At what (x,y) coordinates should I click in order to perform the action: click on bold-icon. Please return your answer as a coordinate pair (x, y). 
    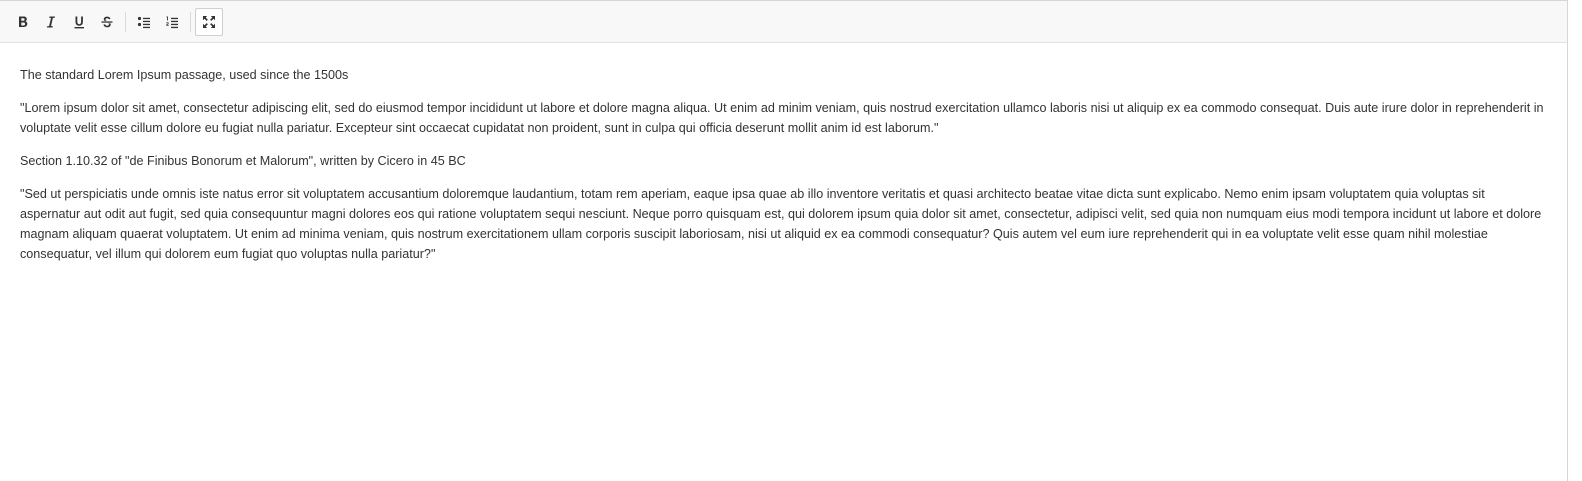
    Looking at the image, I should click on (23, 21).